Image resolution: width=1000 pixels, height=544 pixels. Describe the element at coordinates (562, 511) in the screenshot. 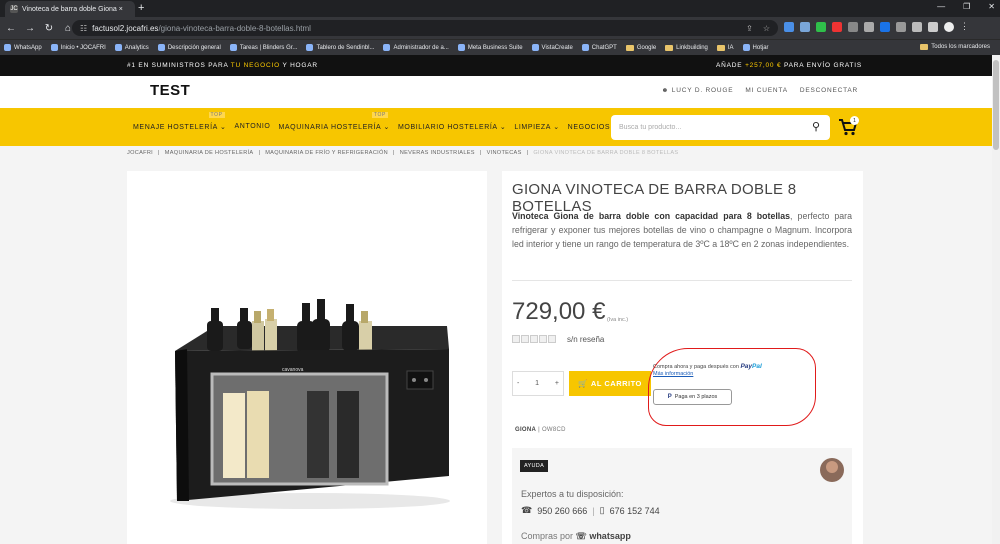

I see `phone-link: 950 260 666` at that location.